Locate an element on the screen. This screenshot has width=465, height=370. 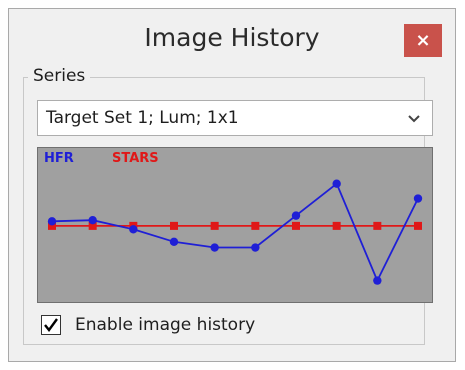
window-title: Image History is located at coordinates (232, 37).